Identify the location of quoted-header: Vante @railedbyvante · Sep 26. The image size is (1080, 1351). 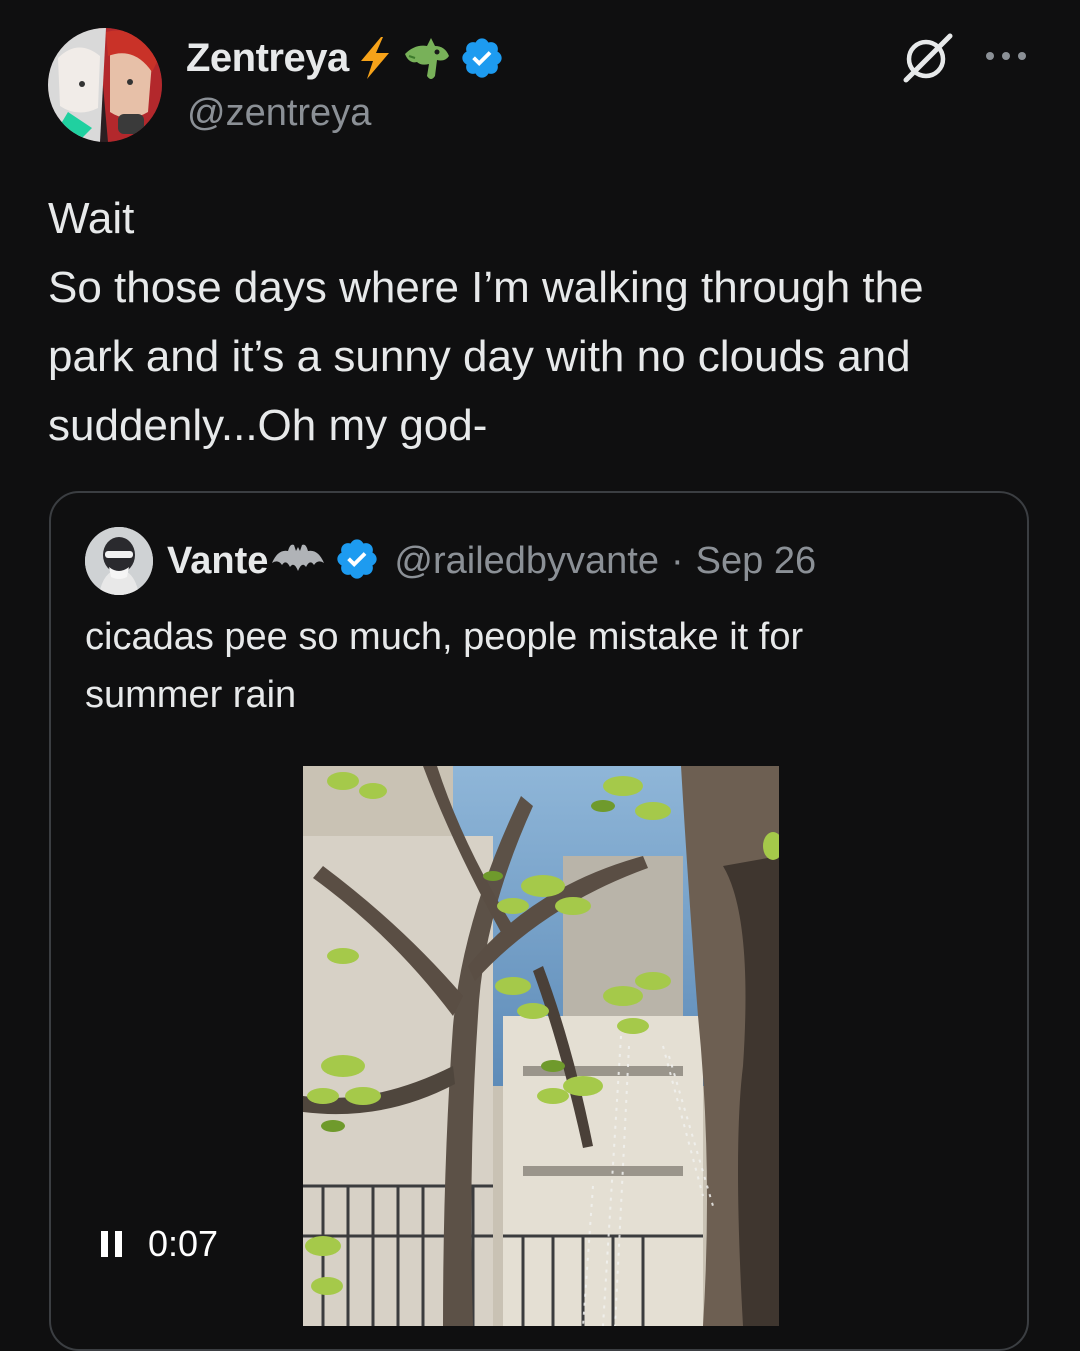
(491, 561).